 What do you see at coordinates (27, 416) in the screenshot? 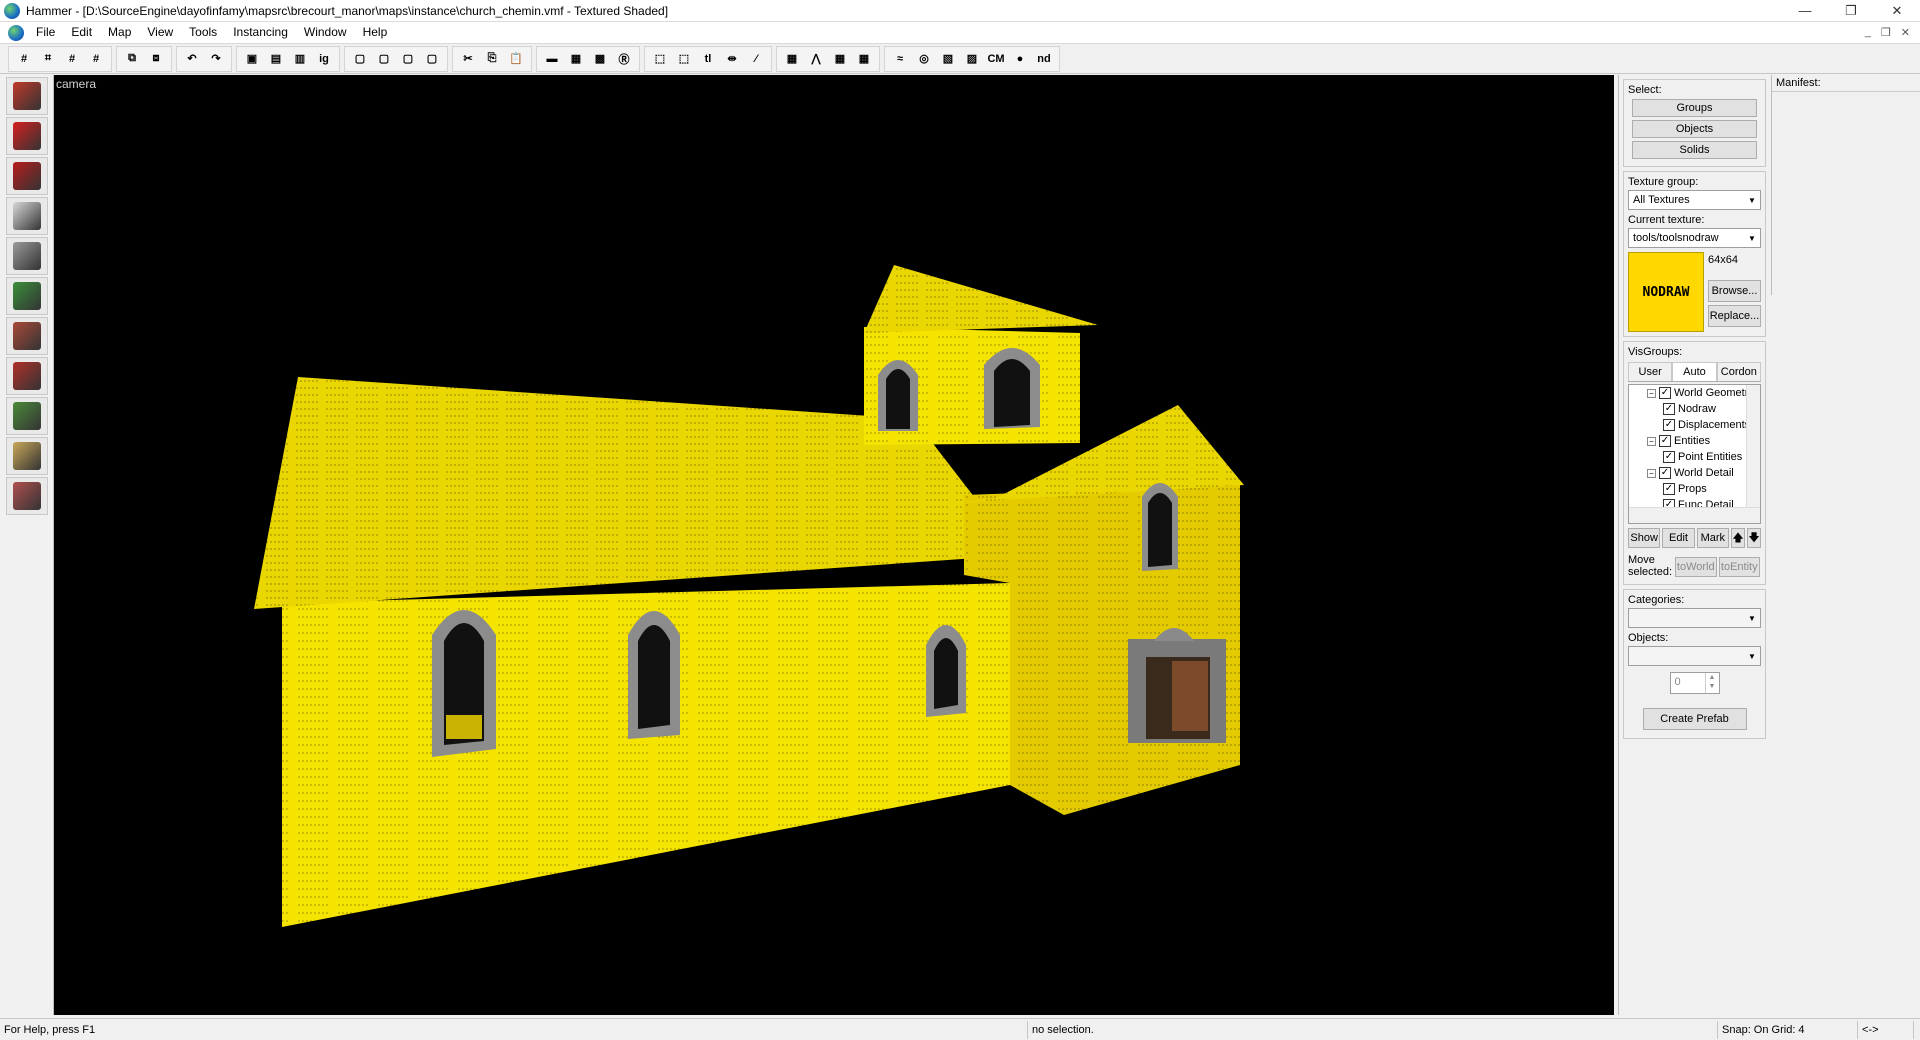
I see `overlay-tool` at bounding box center [27, 416].